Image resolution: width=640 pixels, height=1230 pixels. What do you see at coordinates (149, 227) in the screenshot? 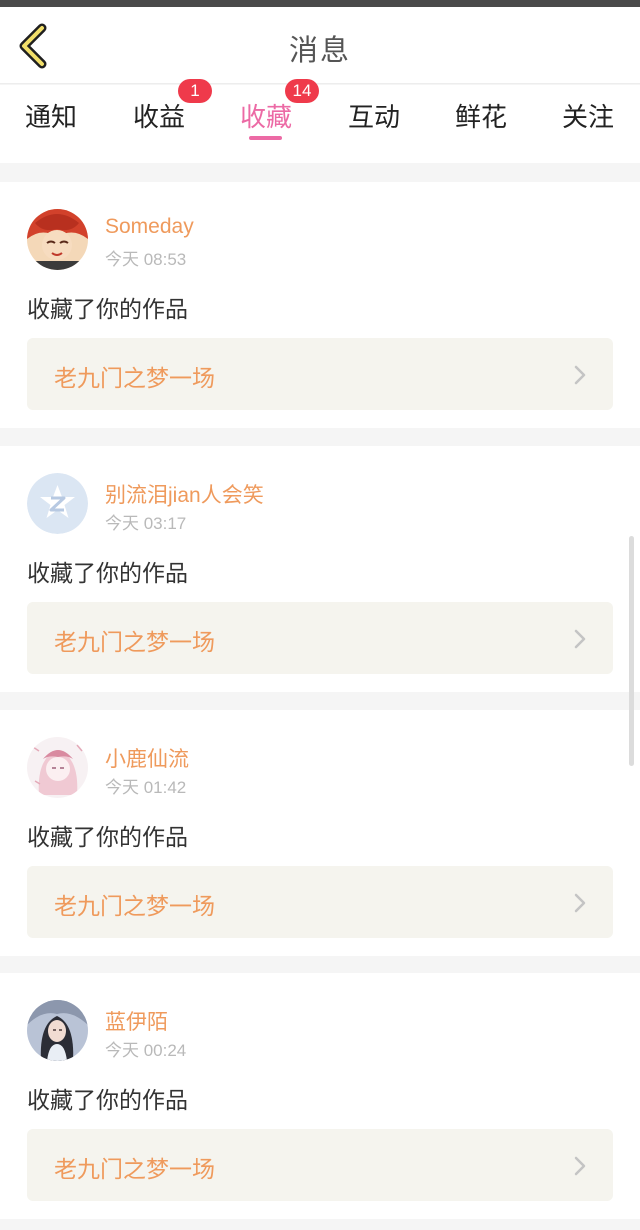
I see `username: Someday` at bounding box center [149, 227].